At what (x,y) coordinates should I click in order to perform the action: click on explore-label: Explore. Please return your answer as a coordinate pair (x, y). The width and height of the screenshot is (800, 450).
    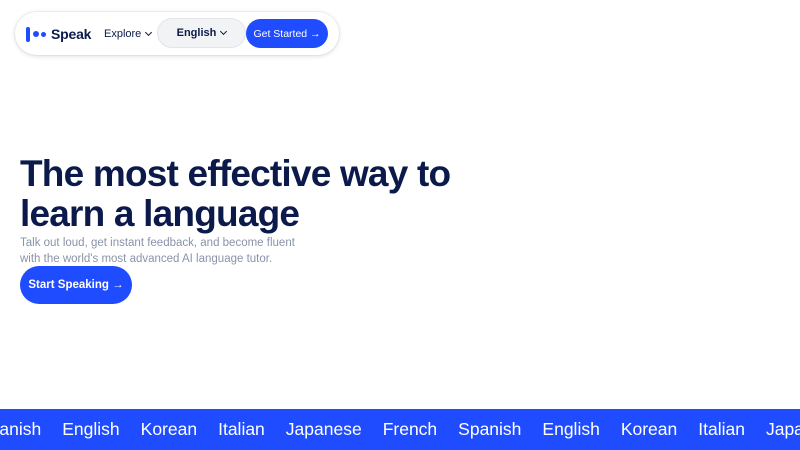
    Looking at the image, I should click on (123, 34).